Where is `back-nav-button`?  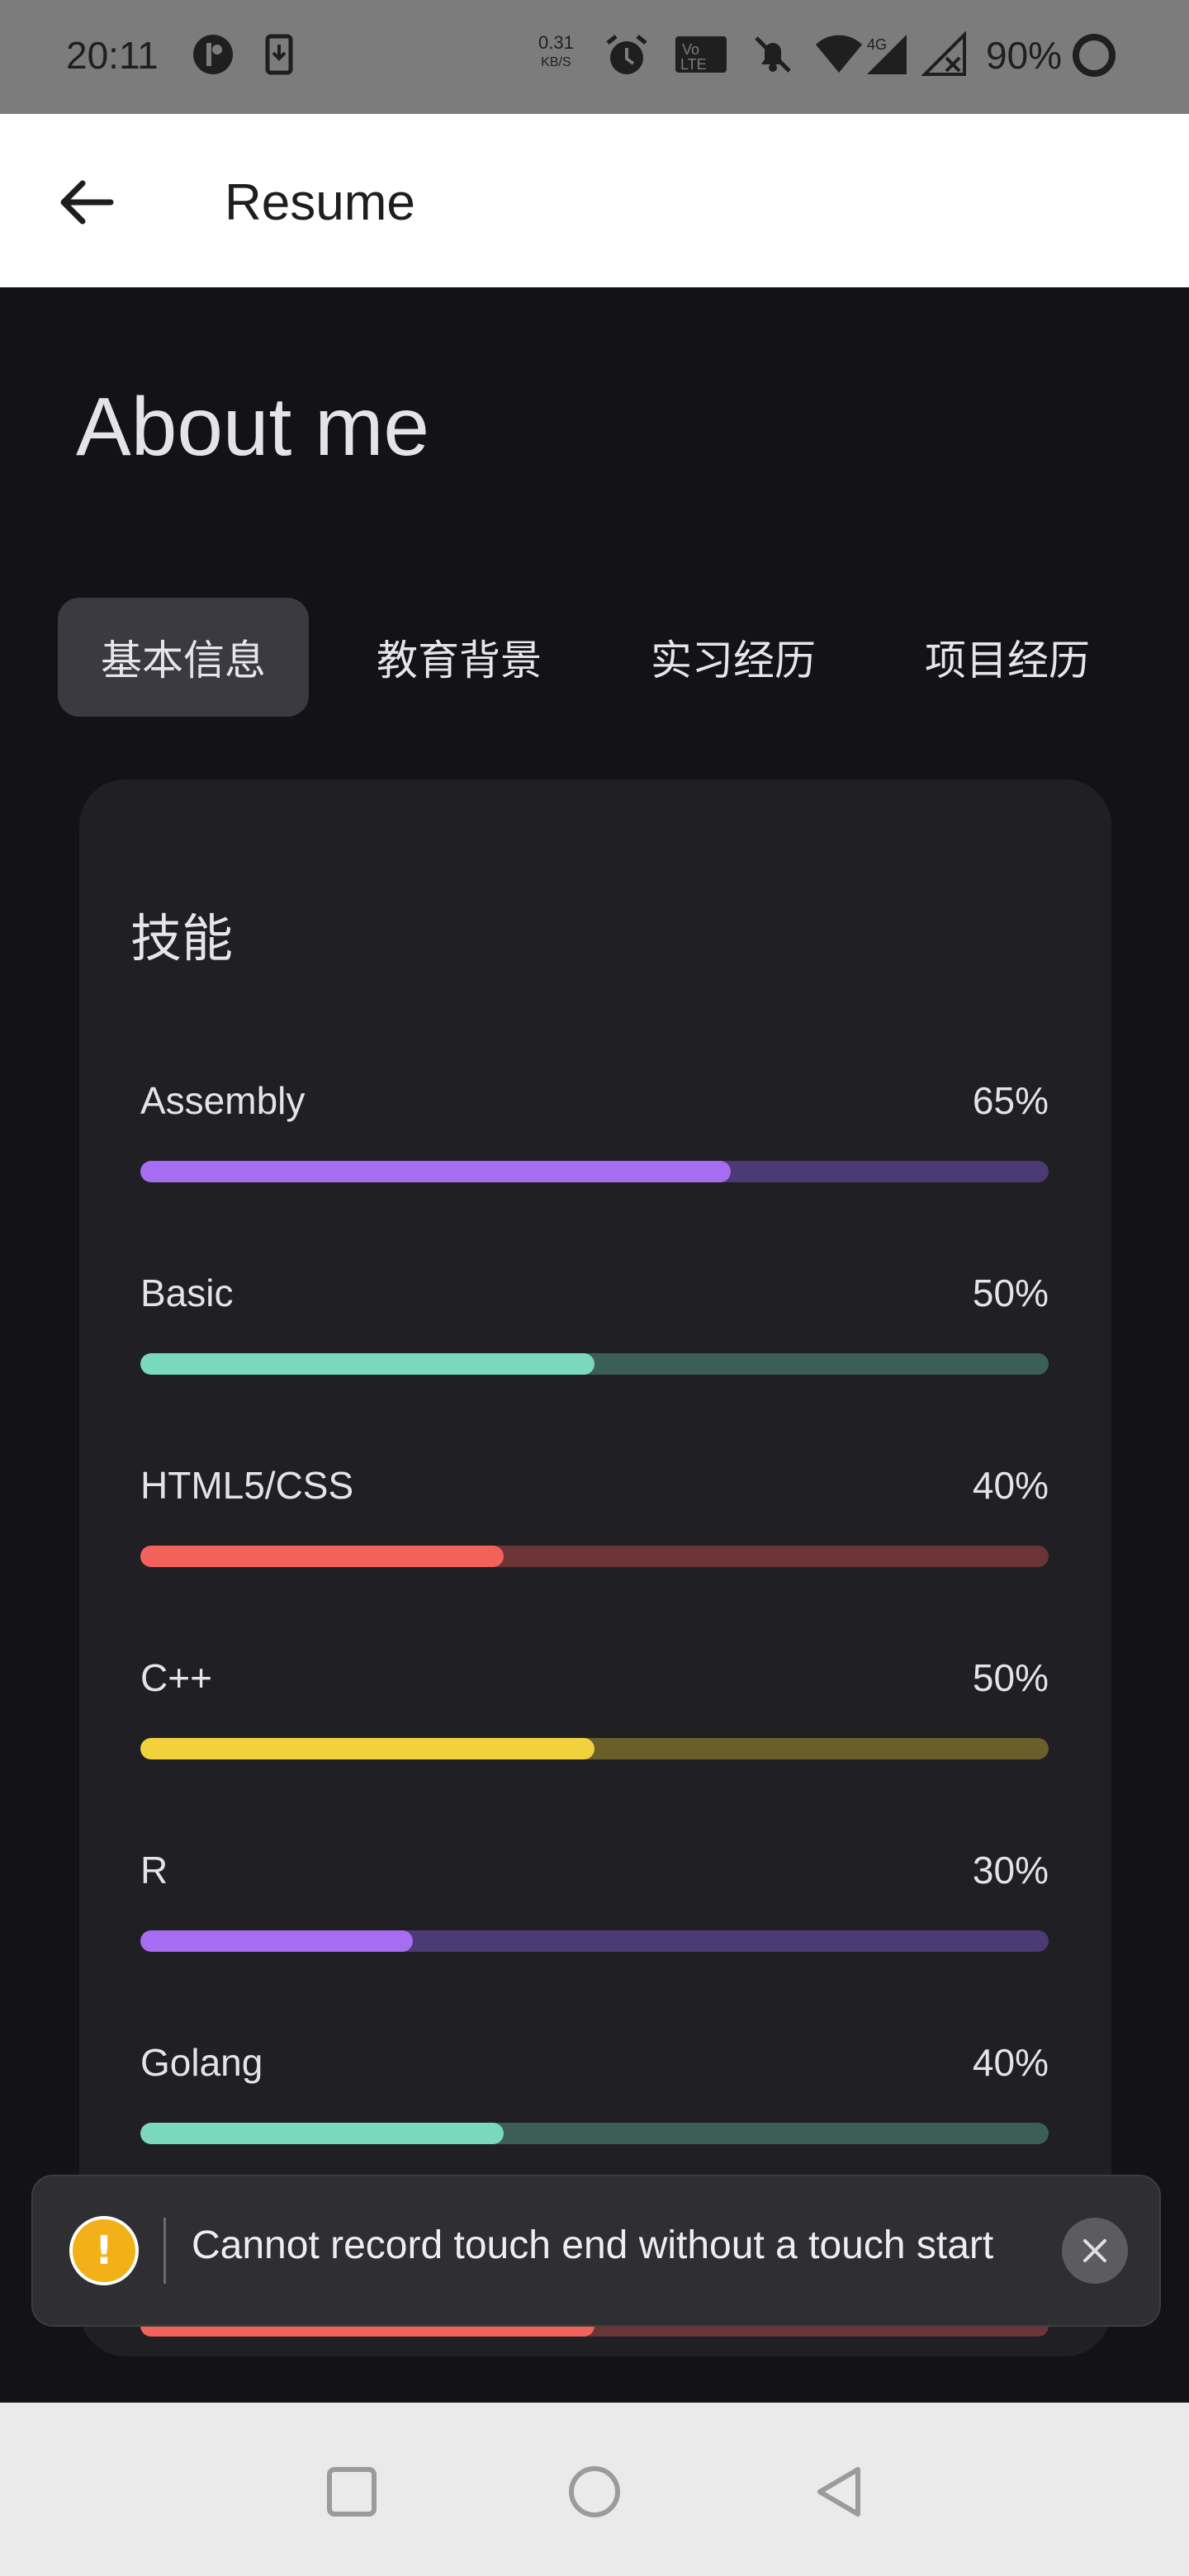
back-nav-button is located at coordinates (839, 2492).